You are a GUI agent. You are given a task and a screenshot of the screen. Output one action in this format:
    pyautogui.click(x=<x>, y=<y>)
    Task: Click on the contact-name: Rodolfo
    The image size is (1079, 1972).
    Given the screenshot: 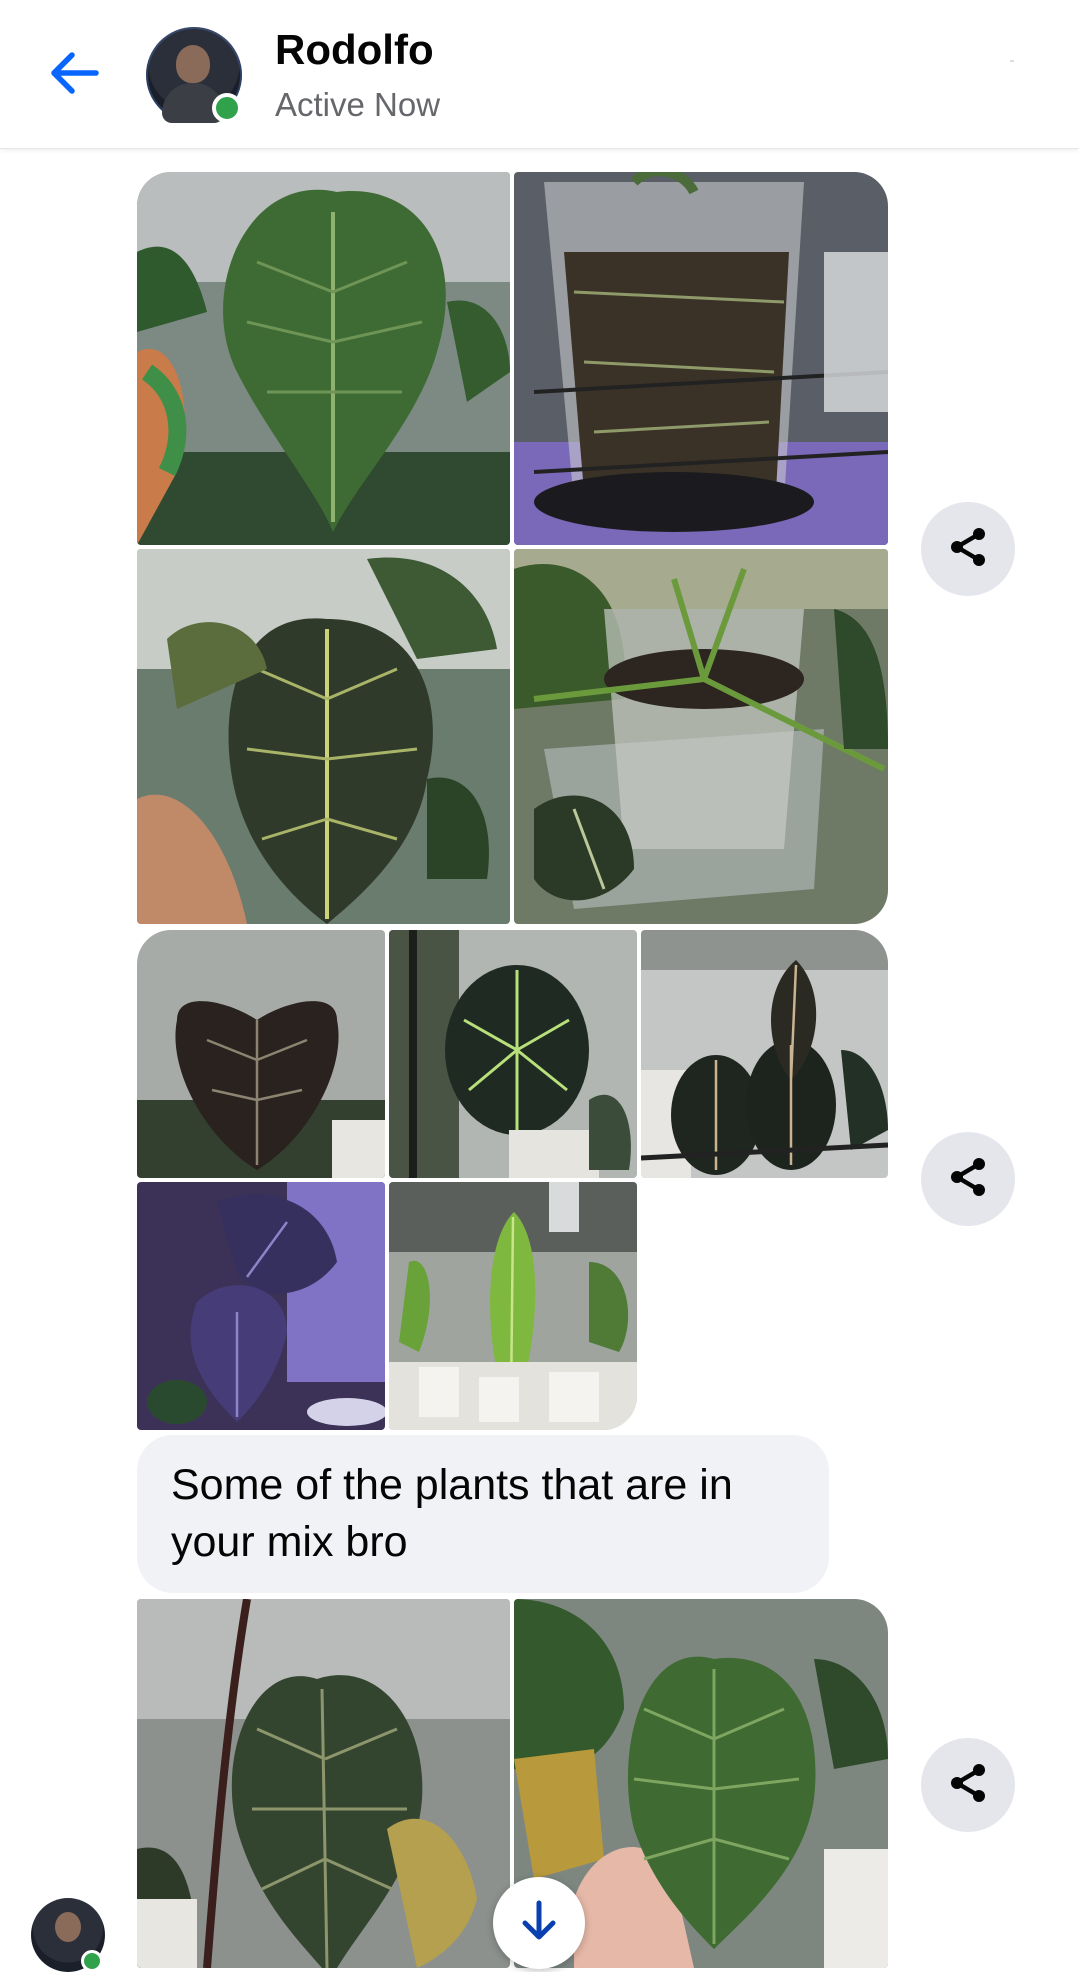 What is the action you would take?
    pyautogui.click(x=354, y=50)
    